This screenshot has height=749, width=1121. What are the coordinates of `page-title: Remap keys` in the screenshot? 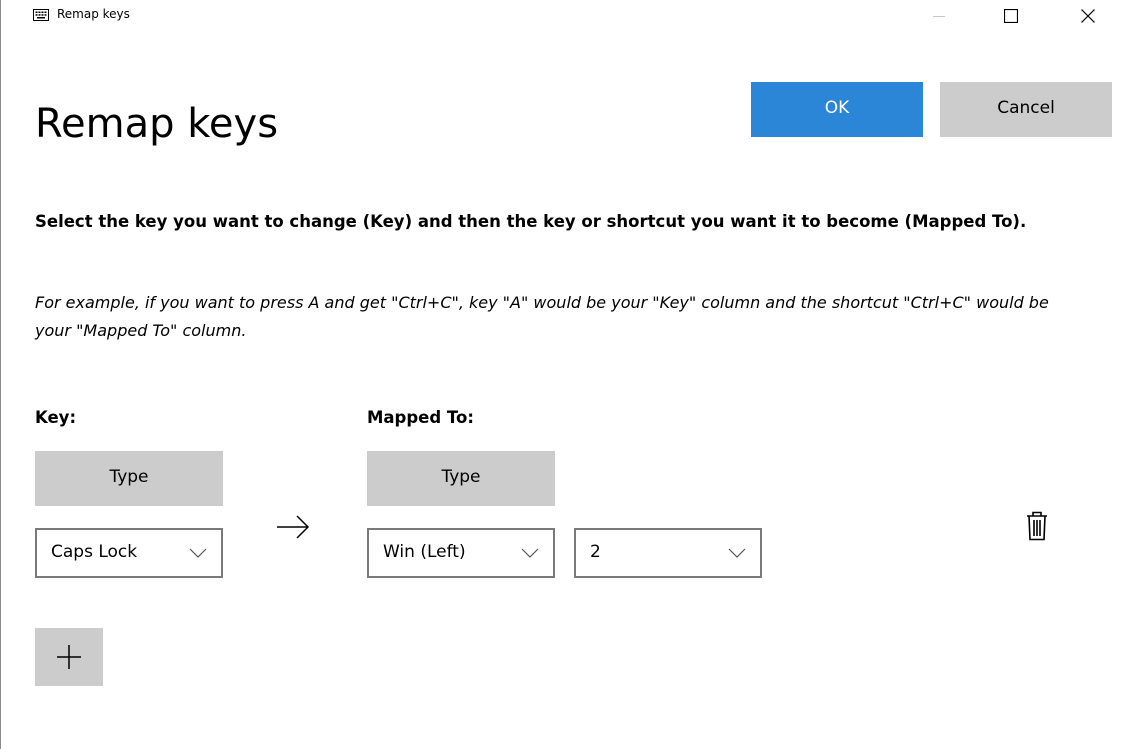 It's located at (157, 124).